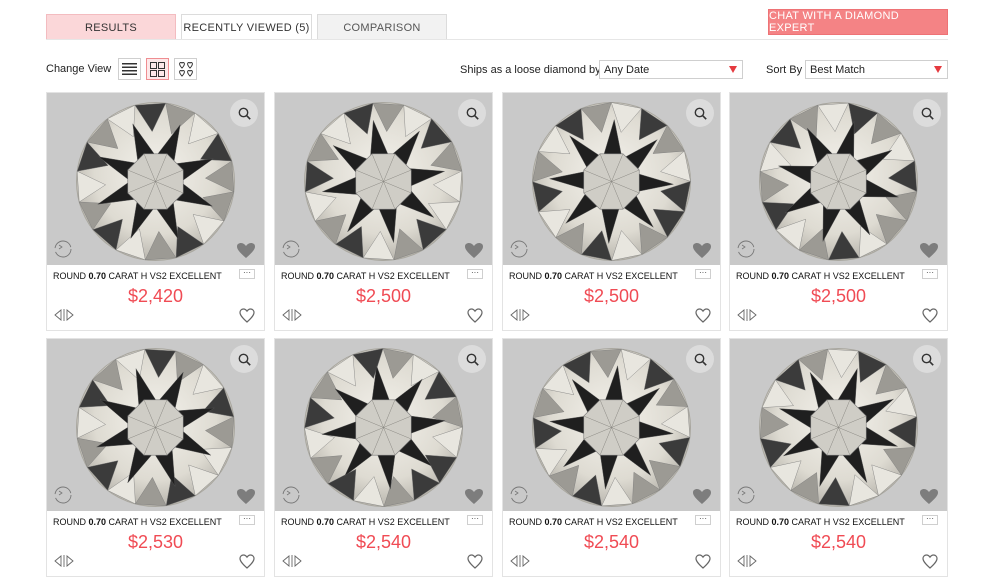  What do you see at coordinates (382, 27) in the screenshot?
I see `tab-comparison: COMPARISON` at bounding box center [382, 27].